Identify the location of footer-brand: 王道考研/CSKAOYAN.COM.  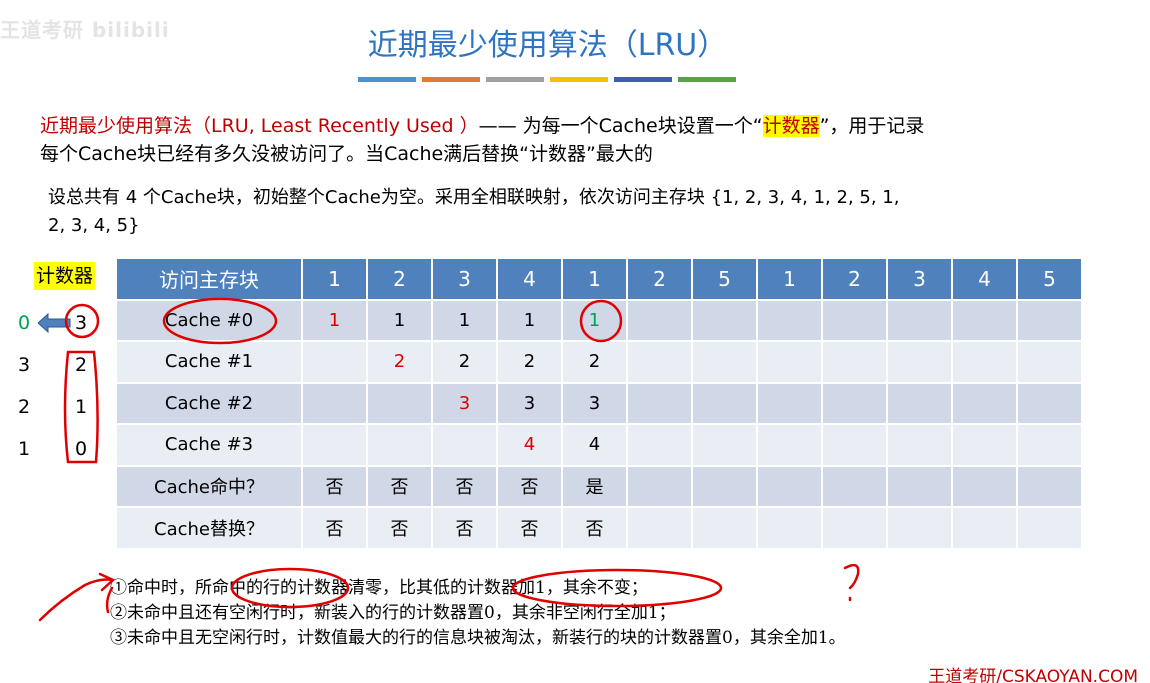
(1033, 675).